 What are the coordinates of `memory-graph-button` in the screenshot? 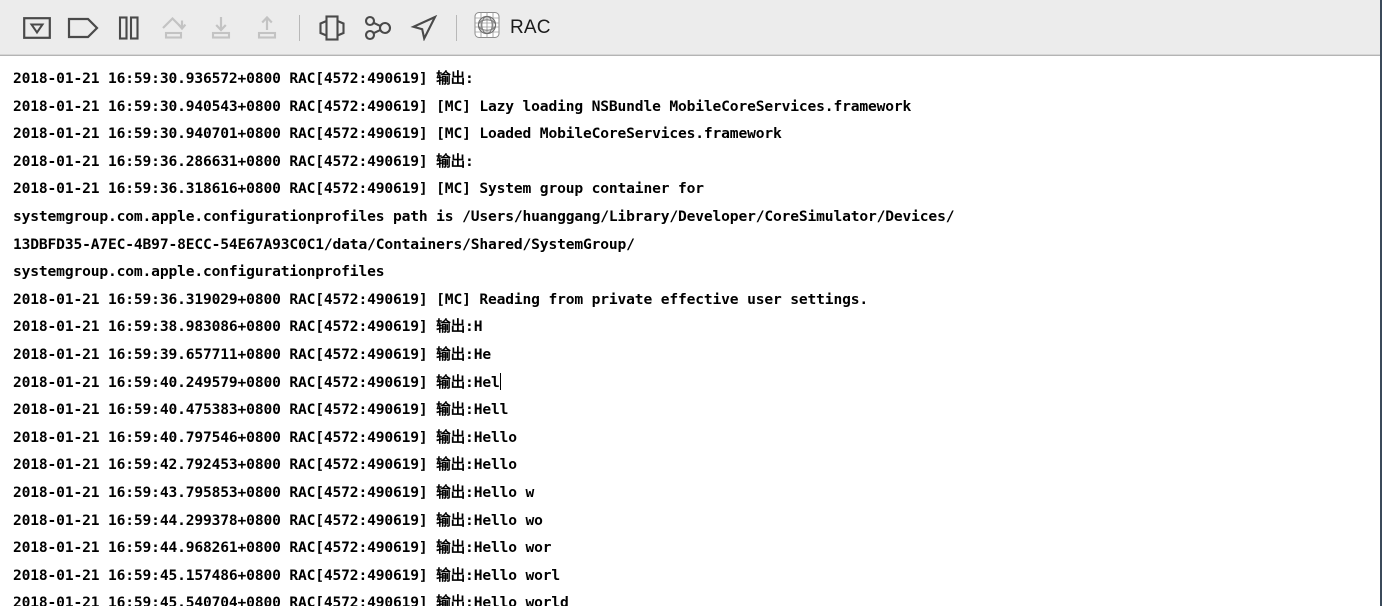 It's located at (378, 28).